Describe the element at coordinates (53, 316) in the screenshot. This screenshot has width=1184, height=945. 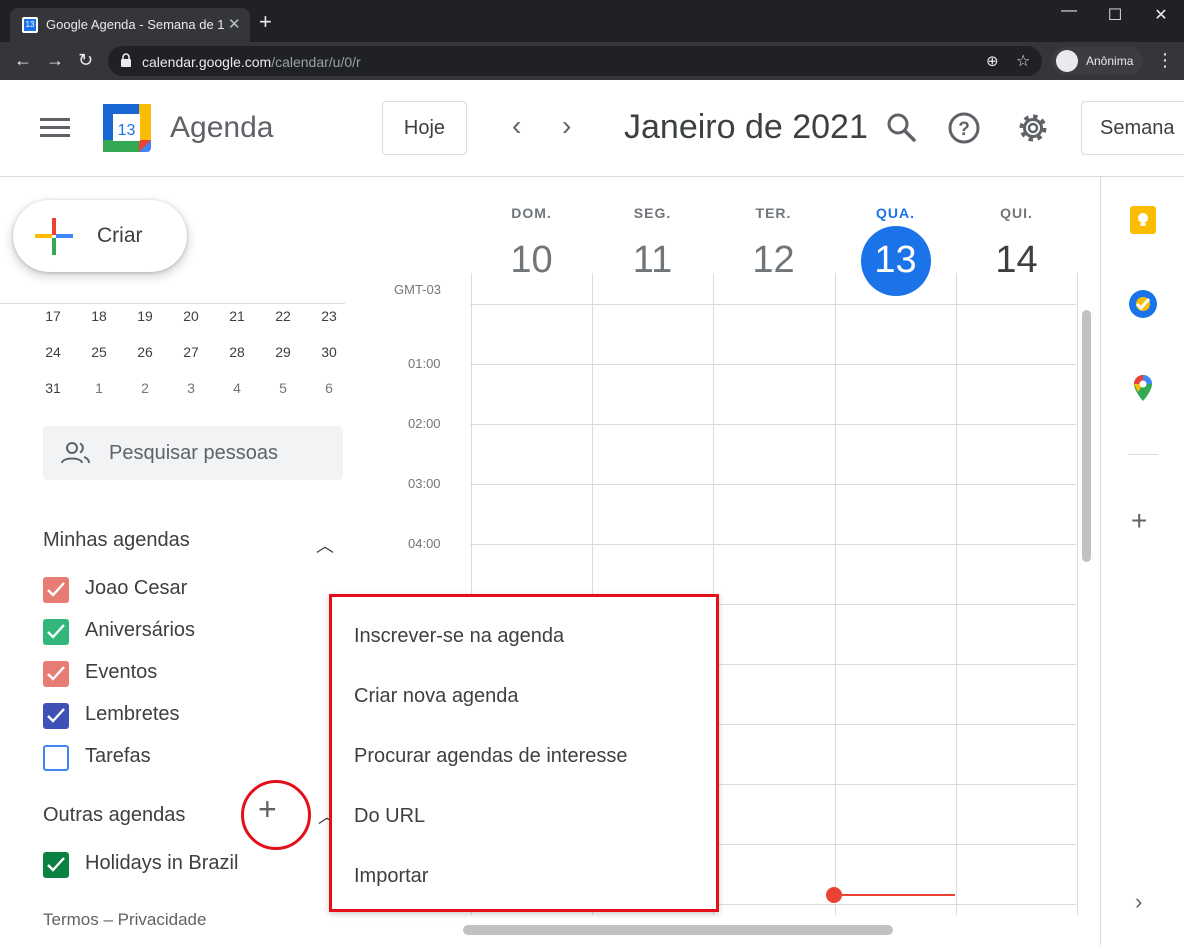
I see `mini-calendar-day: 17` at that location.